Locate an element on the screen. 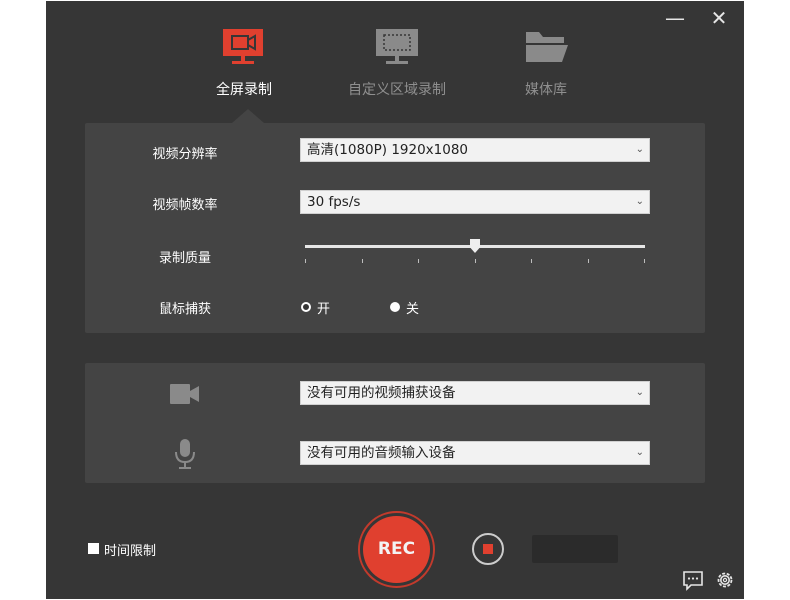 The height and width of the screenshot is (600, 790). tab-fullscreen-record: 全屏录制 is located at coordinates (244, 63).